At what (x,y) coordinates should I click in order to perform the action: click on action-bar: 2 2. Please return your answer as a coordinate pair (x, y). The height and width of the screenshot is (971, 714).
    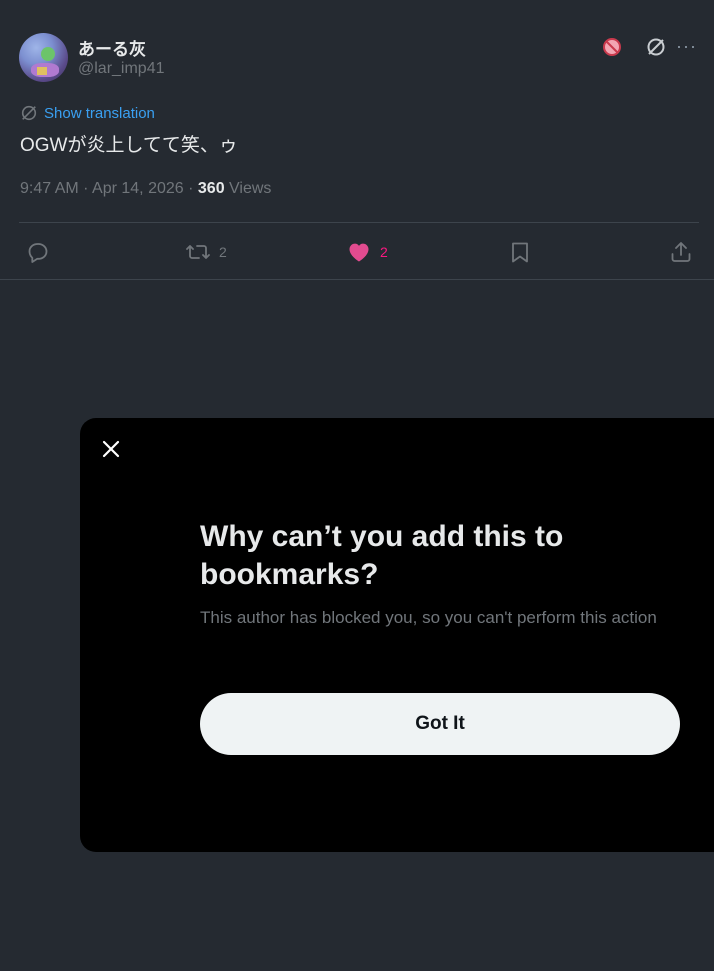
    Looking at the image, I should click on (357, 252).